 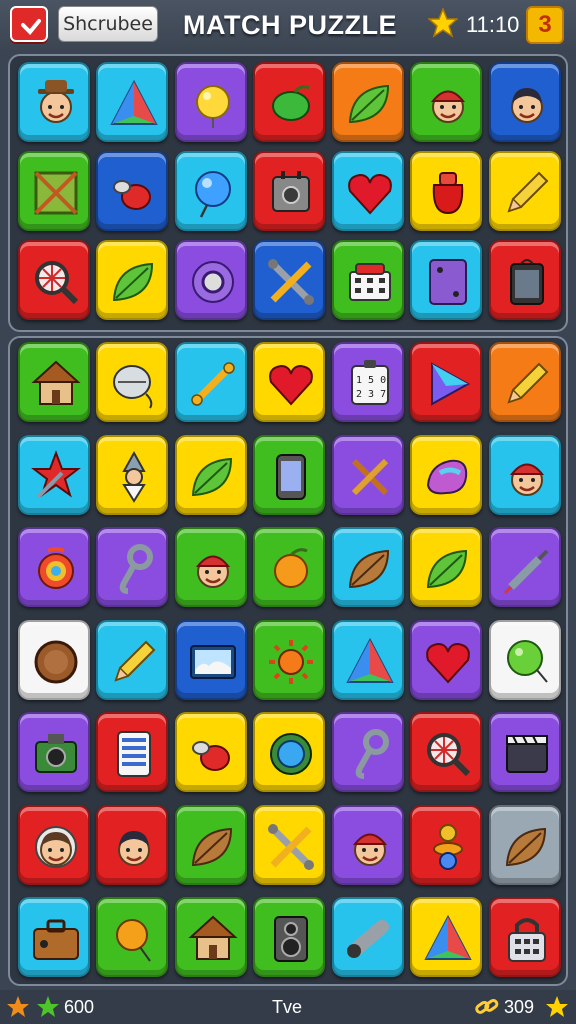 What do you see at coordinates (371, 394) in the screenshot?
I see `svg-text: 2 3 7` at bounding box center [371, 394].